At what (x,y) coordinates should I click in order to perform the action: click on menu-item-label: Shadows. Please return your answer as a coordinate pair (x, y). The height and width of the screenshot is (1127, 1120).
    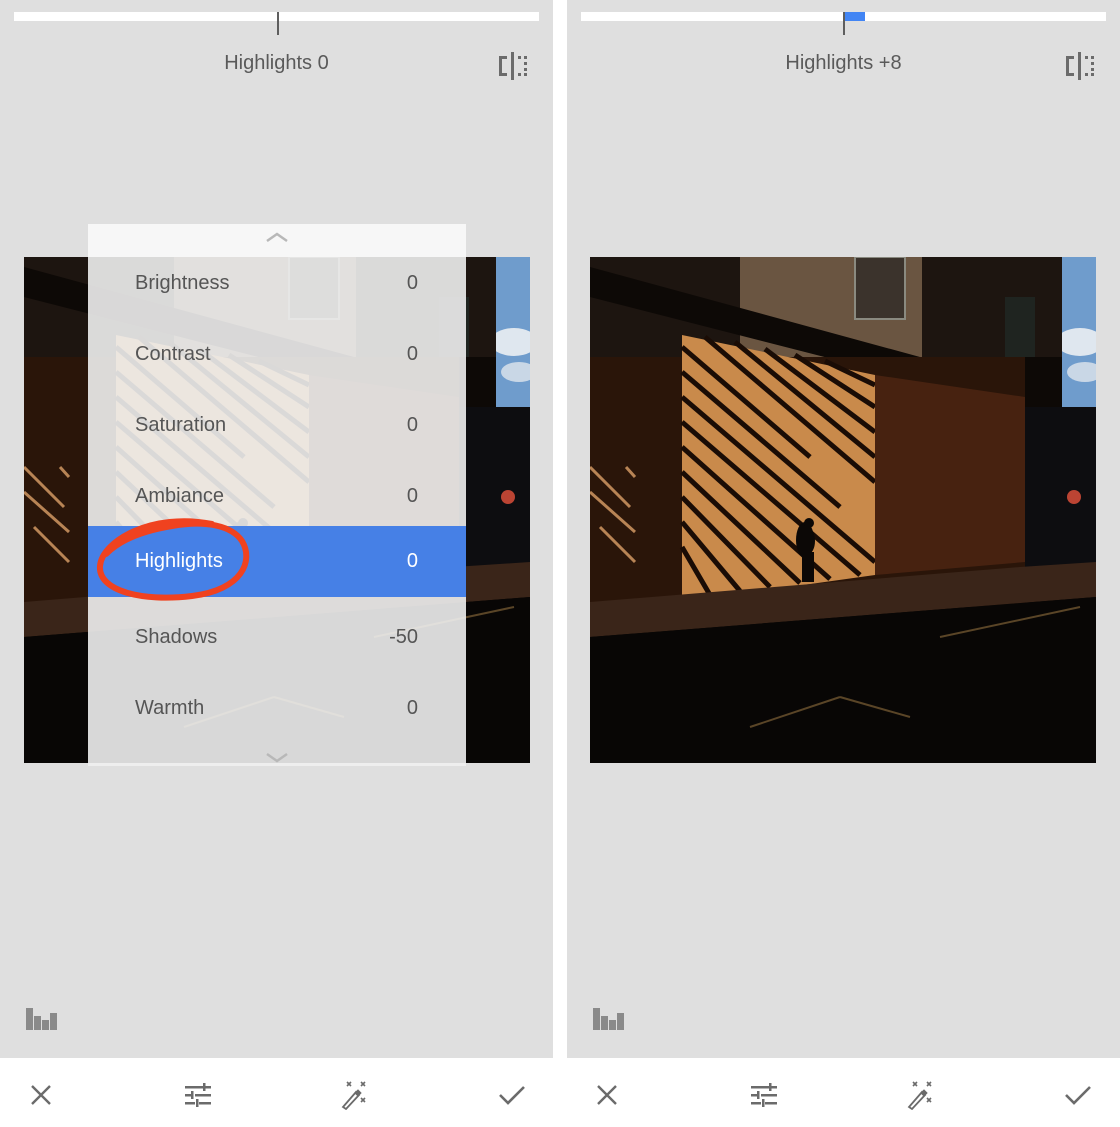
    Looking at the image, I should click on (176, 637).